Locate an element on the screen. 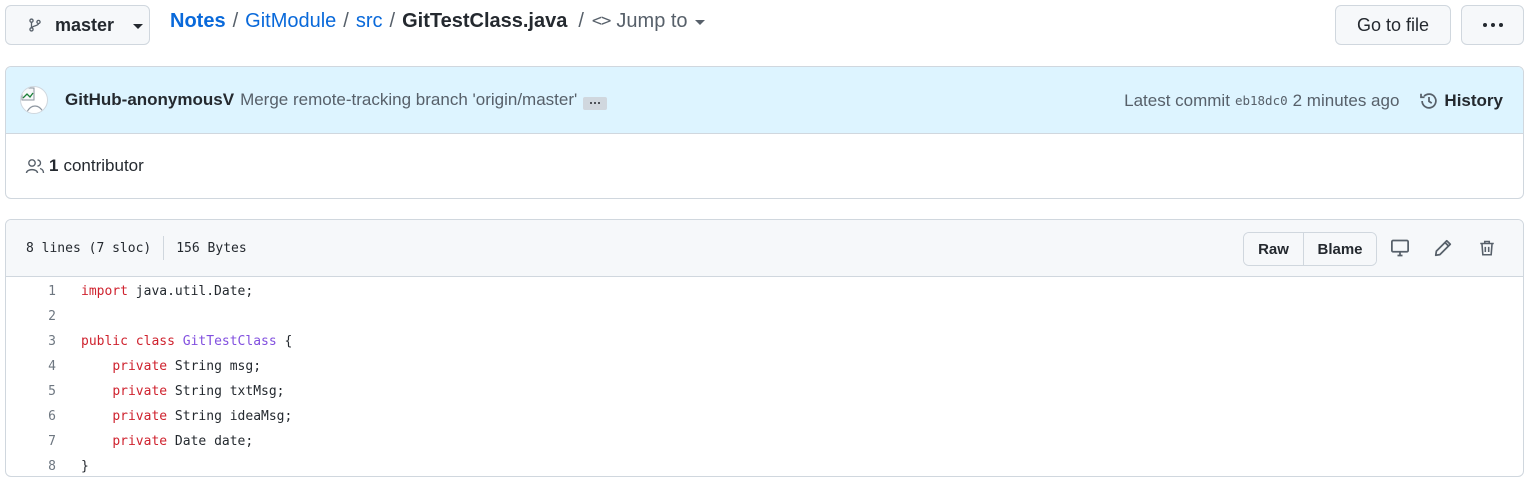 The image size is (1530, 485). code-class-name: GitTestClass is located at coordinates (229, 341).